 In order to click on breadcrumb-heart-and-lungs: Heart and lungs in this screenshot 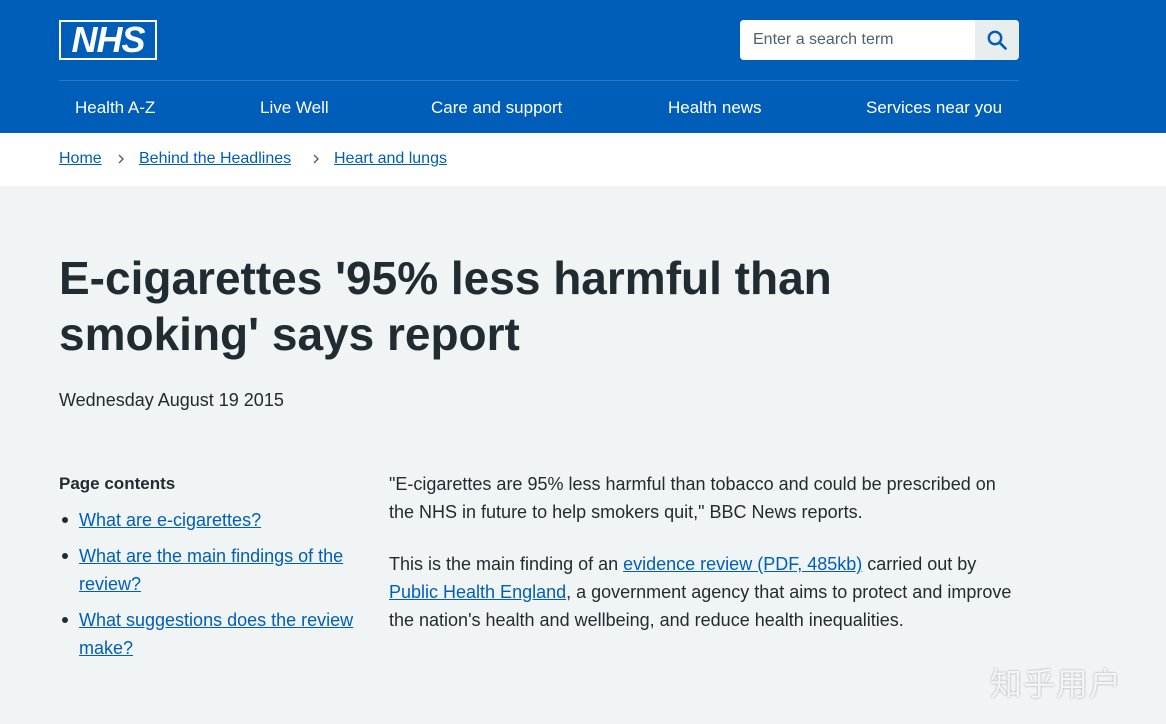, I will do `click(390, 159)`.